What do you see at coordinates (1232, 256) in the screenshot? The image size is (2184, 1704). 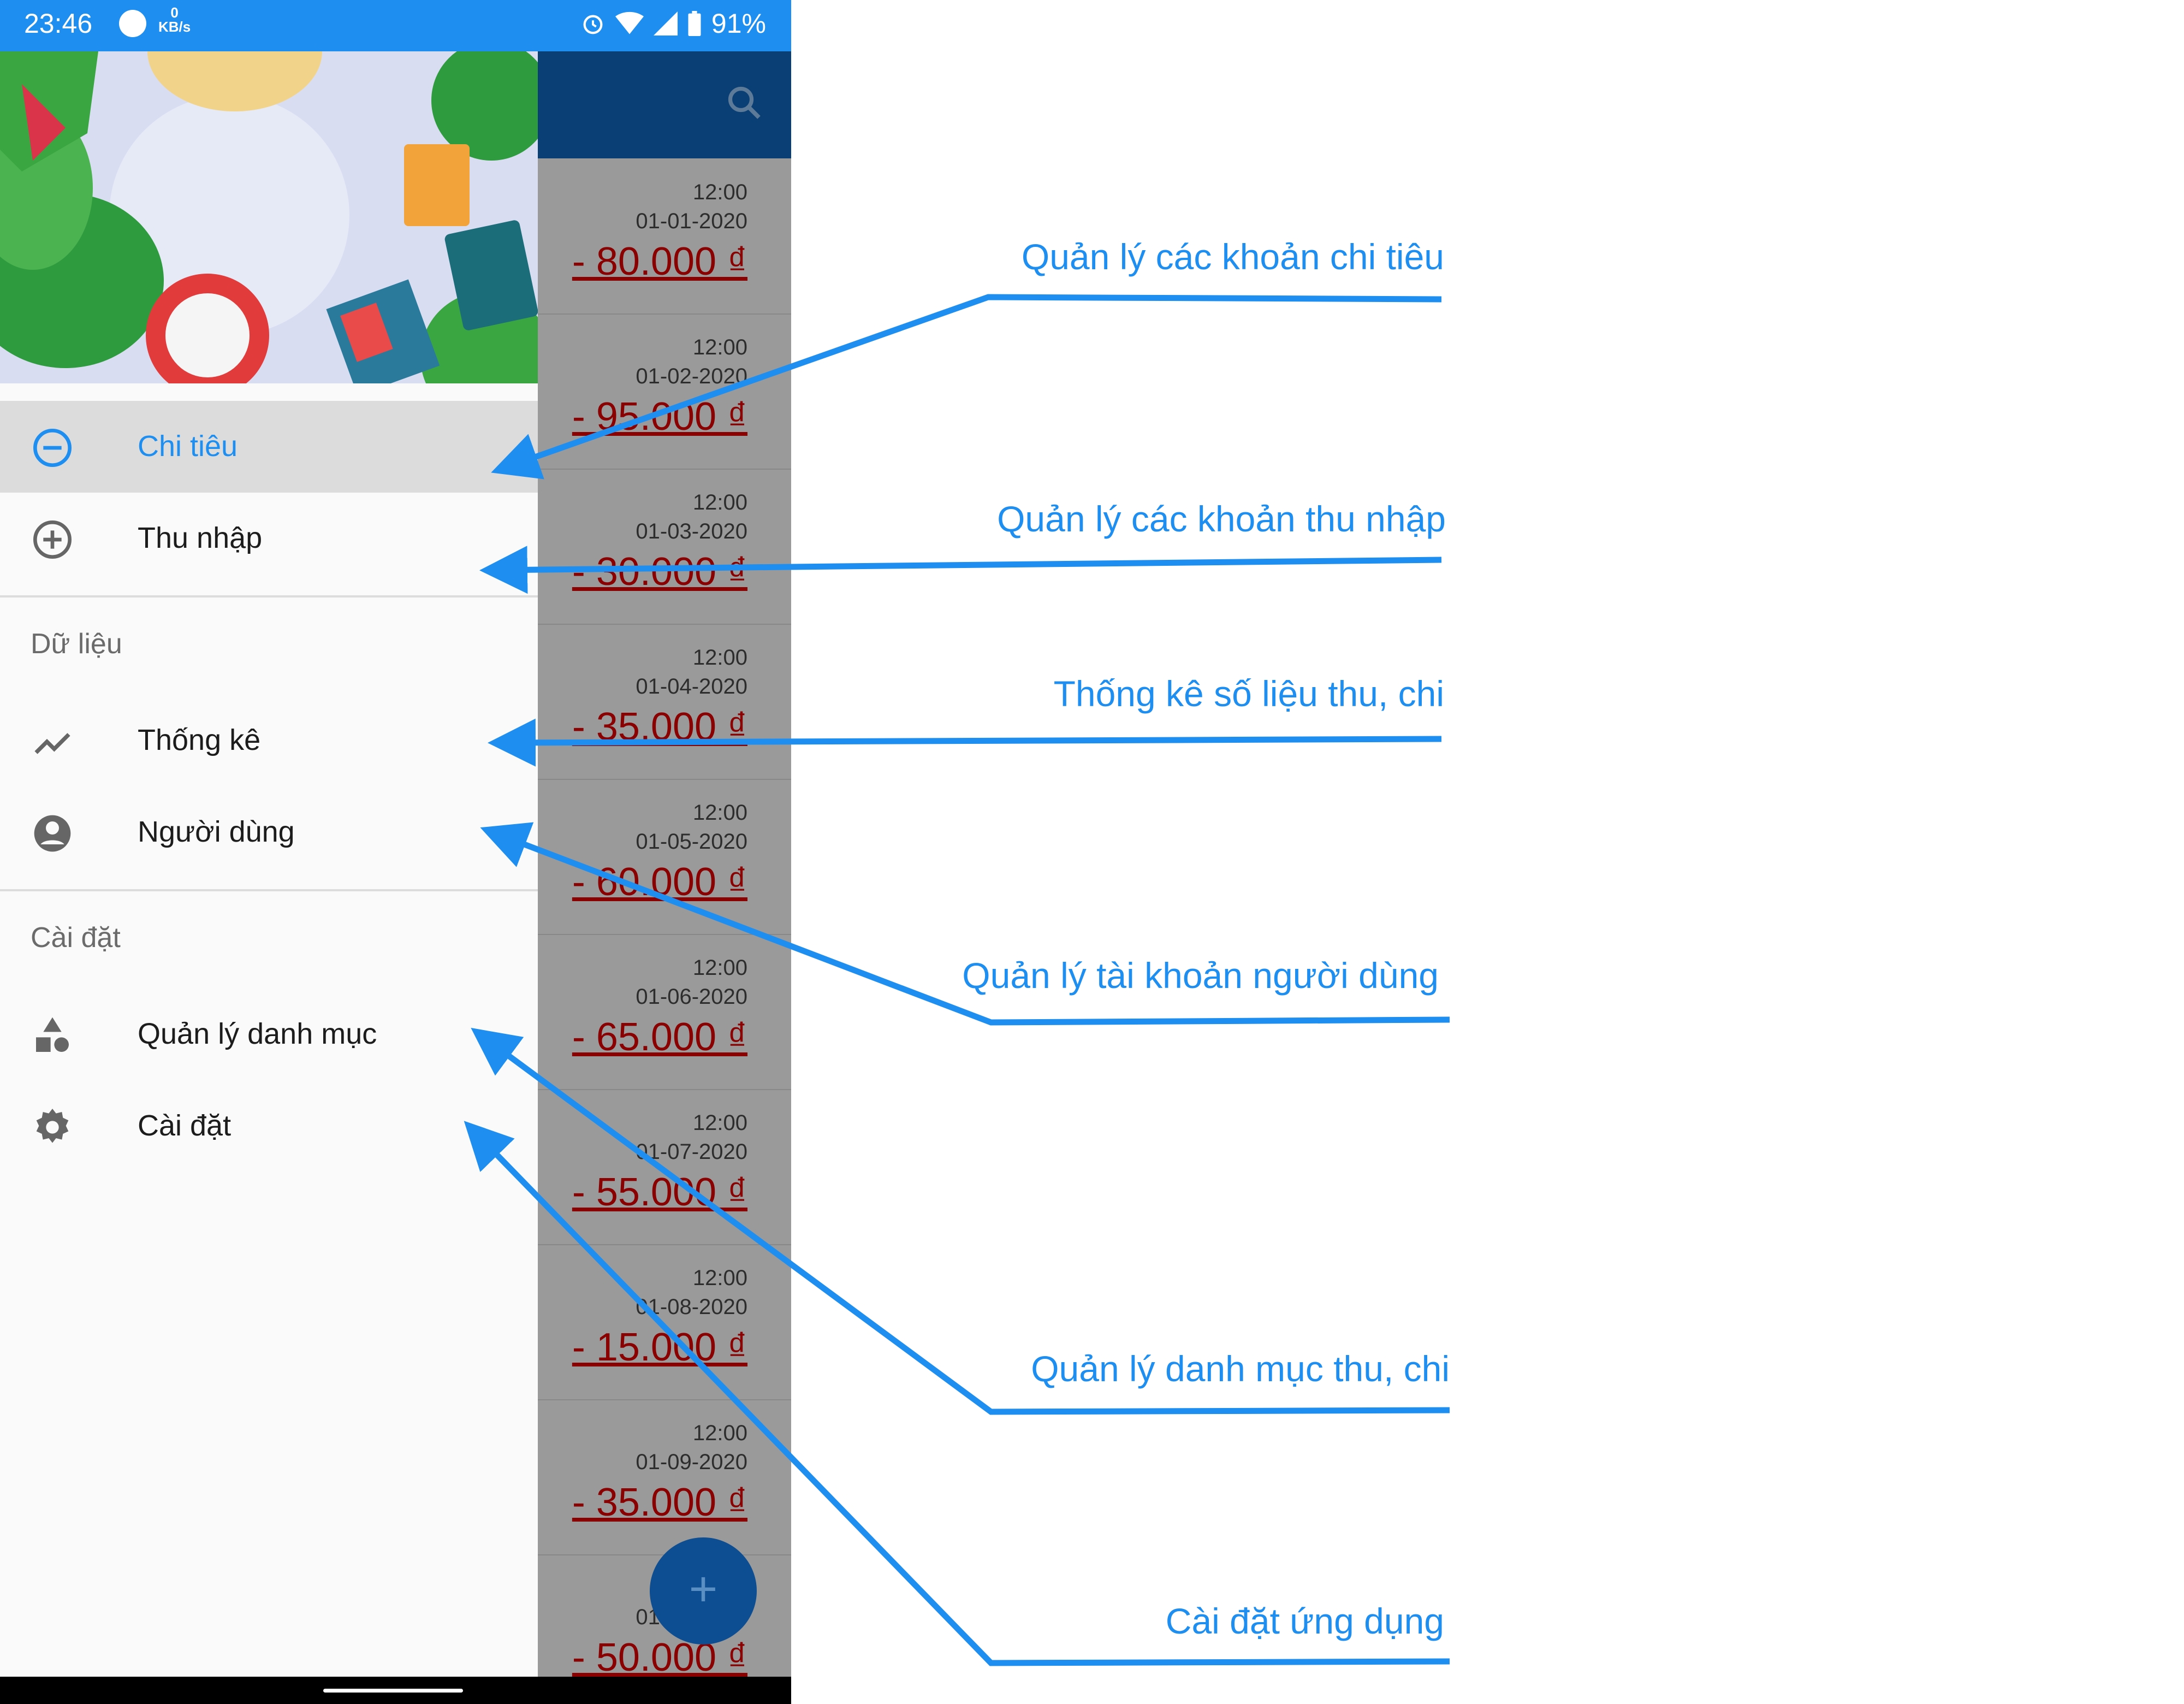 I see `annotation-label: Quản lý các khoản chi tiêu` at bounding box center [1232, 256].